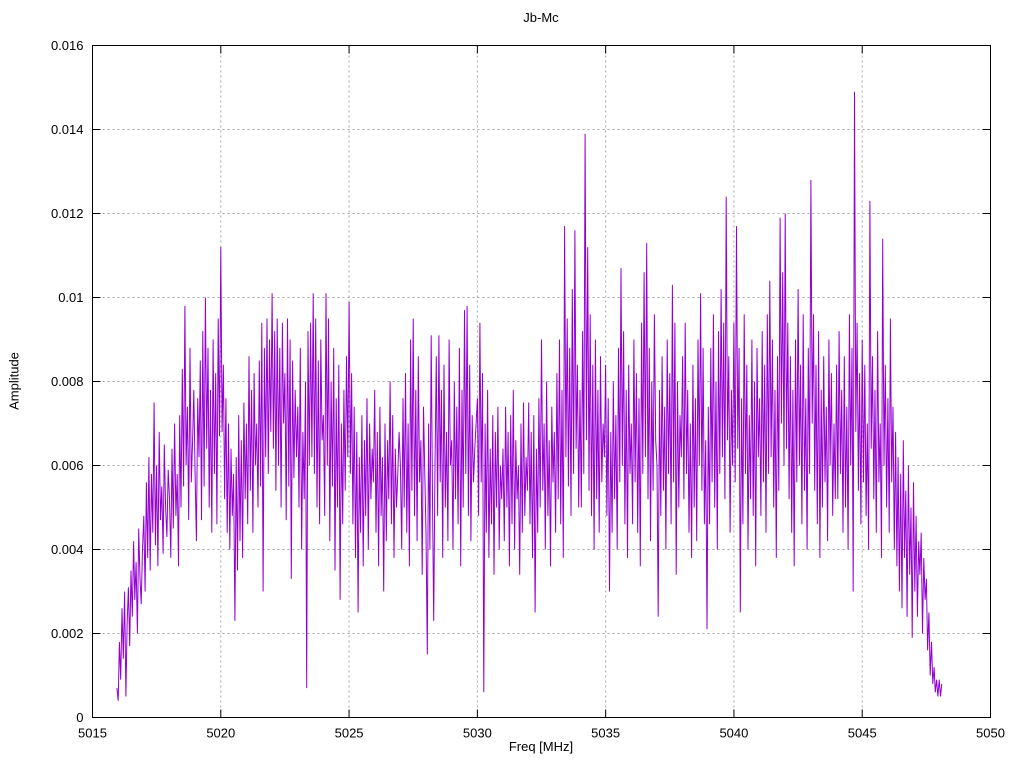  Describe the element at coordinates (67, 45) in the screenshot. I see `y-tick-label: 0.016` at that location.